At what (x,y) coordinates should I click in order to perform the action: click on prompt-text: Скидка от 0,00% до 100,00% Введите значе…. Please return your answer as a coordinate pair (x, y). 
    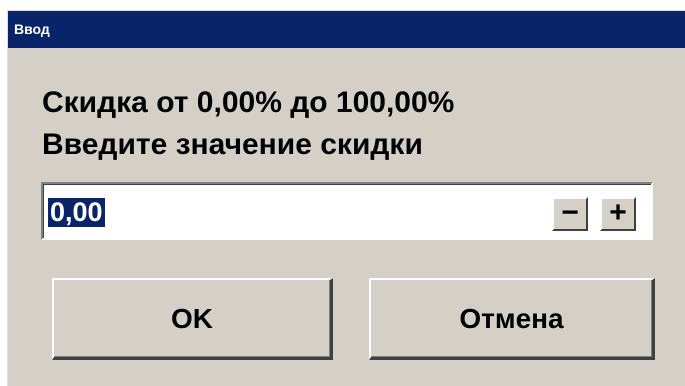
    Looking at the image, I should click on (248, 124).